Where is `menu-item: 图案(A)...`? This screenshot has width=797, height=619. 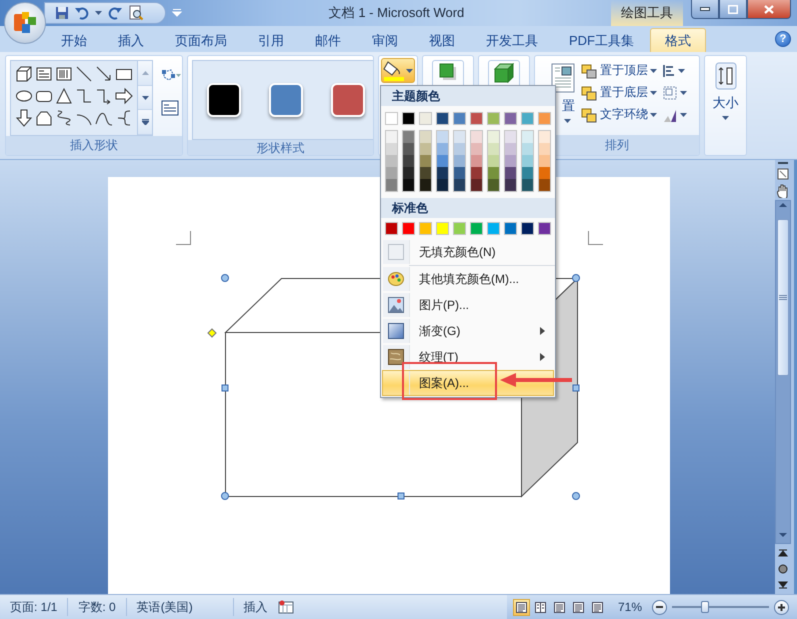 menu-item: 图案(A)... is located at coordinates (468, 383).